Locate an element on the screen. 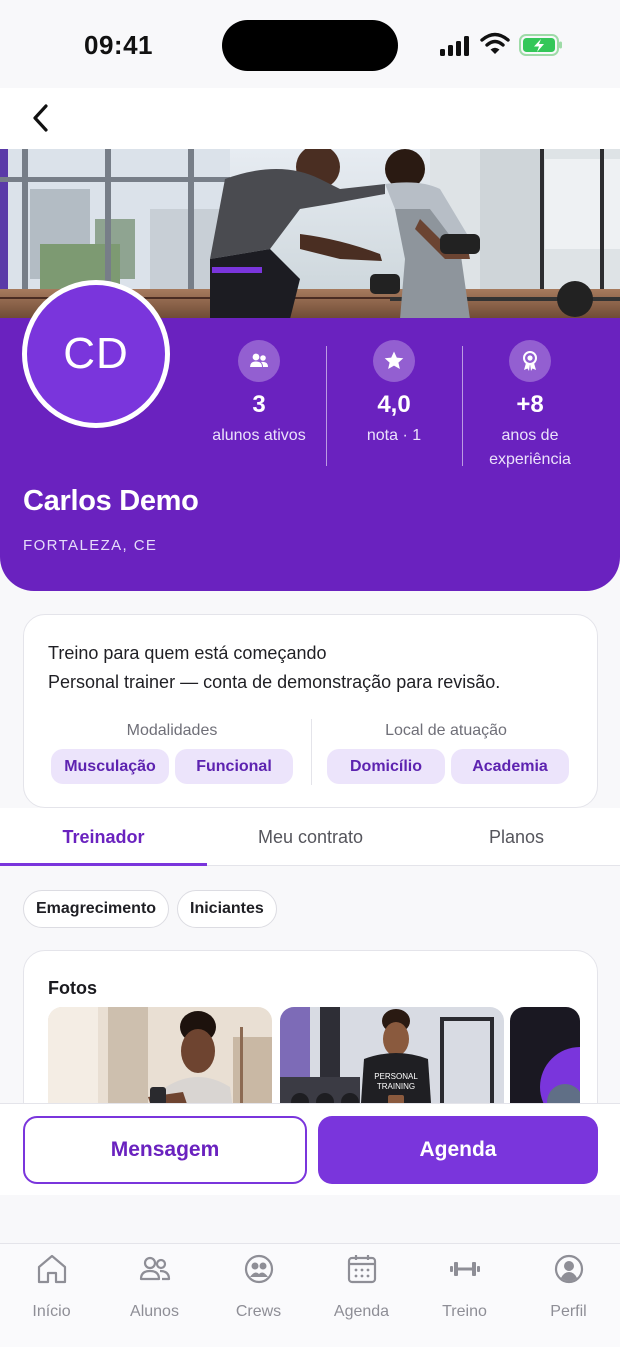 The height and width of the screenshot is (1347, 620). stat-value: +8 is located at coordinates (530, 404).